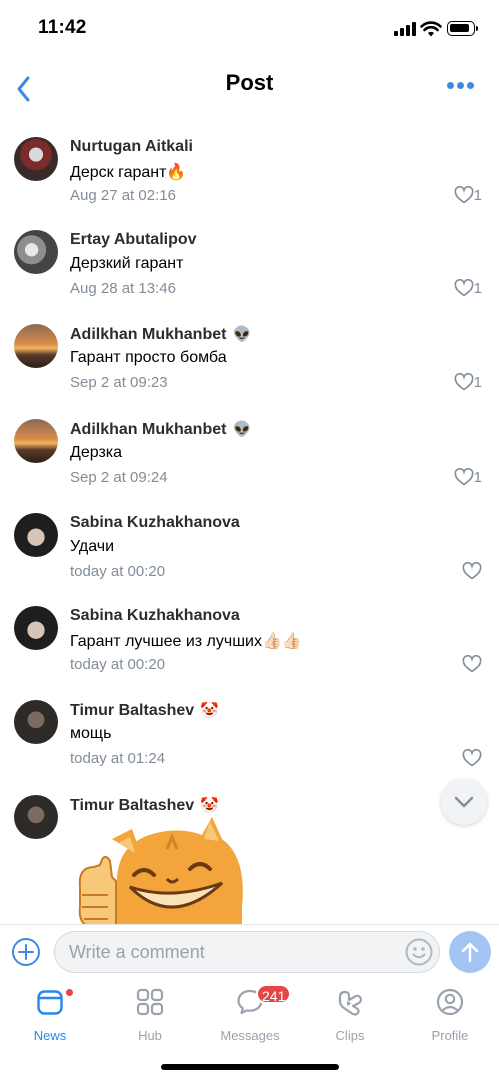 This screenshot has width=499, height=1080. What do you see at coordinates (118, 758) in the screenshot?
I see `comment-date: today at 01:24` at bounding box center [118, 758].